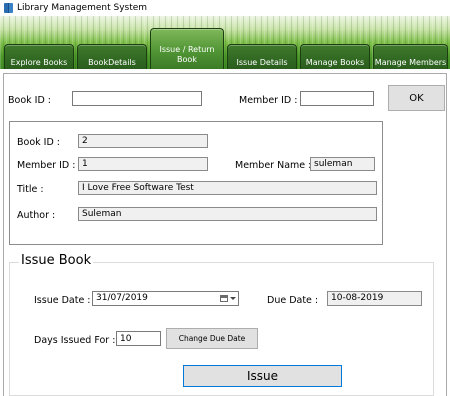 The image size is (450, 396). What do you see at coordinates (143, 141) in the screenshot?
I see `details-book-id-field: 2` at bounding box center [143, 141].